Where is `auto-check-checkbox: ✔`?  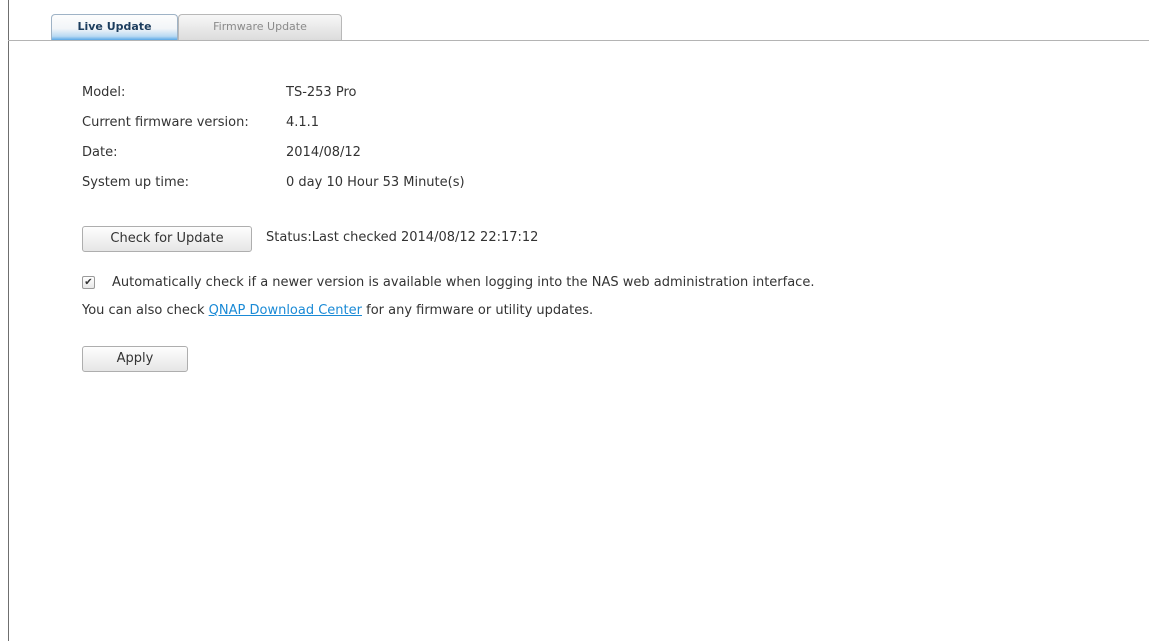 auto-check-checkbox: ✔ is located at coordinates (88, 282).